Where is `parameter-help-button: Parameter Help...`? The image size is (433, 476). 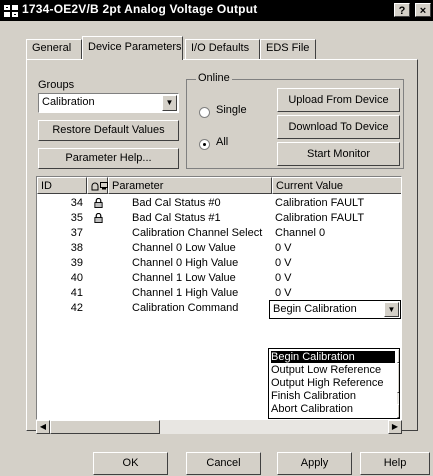 parameter-help-button: Parameter Help... is located at coordinates (108, 158).